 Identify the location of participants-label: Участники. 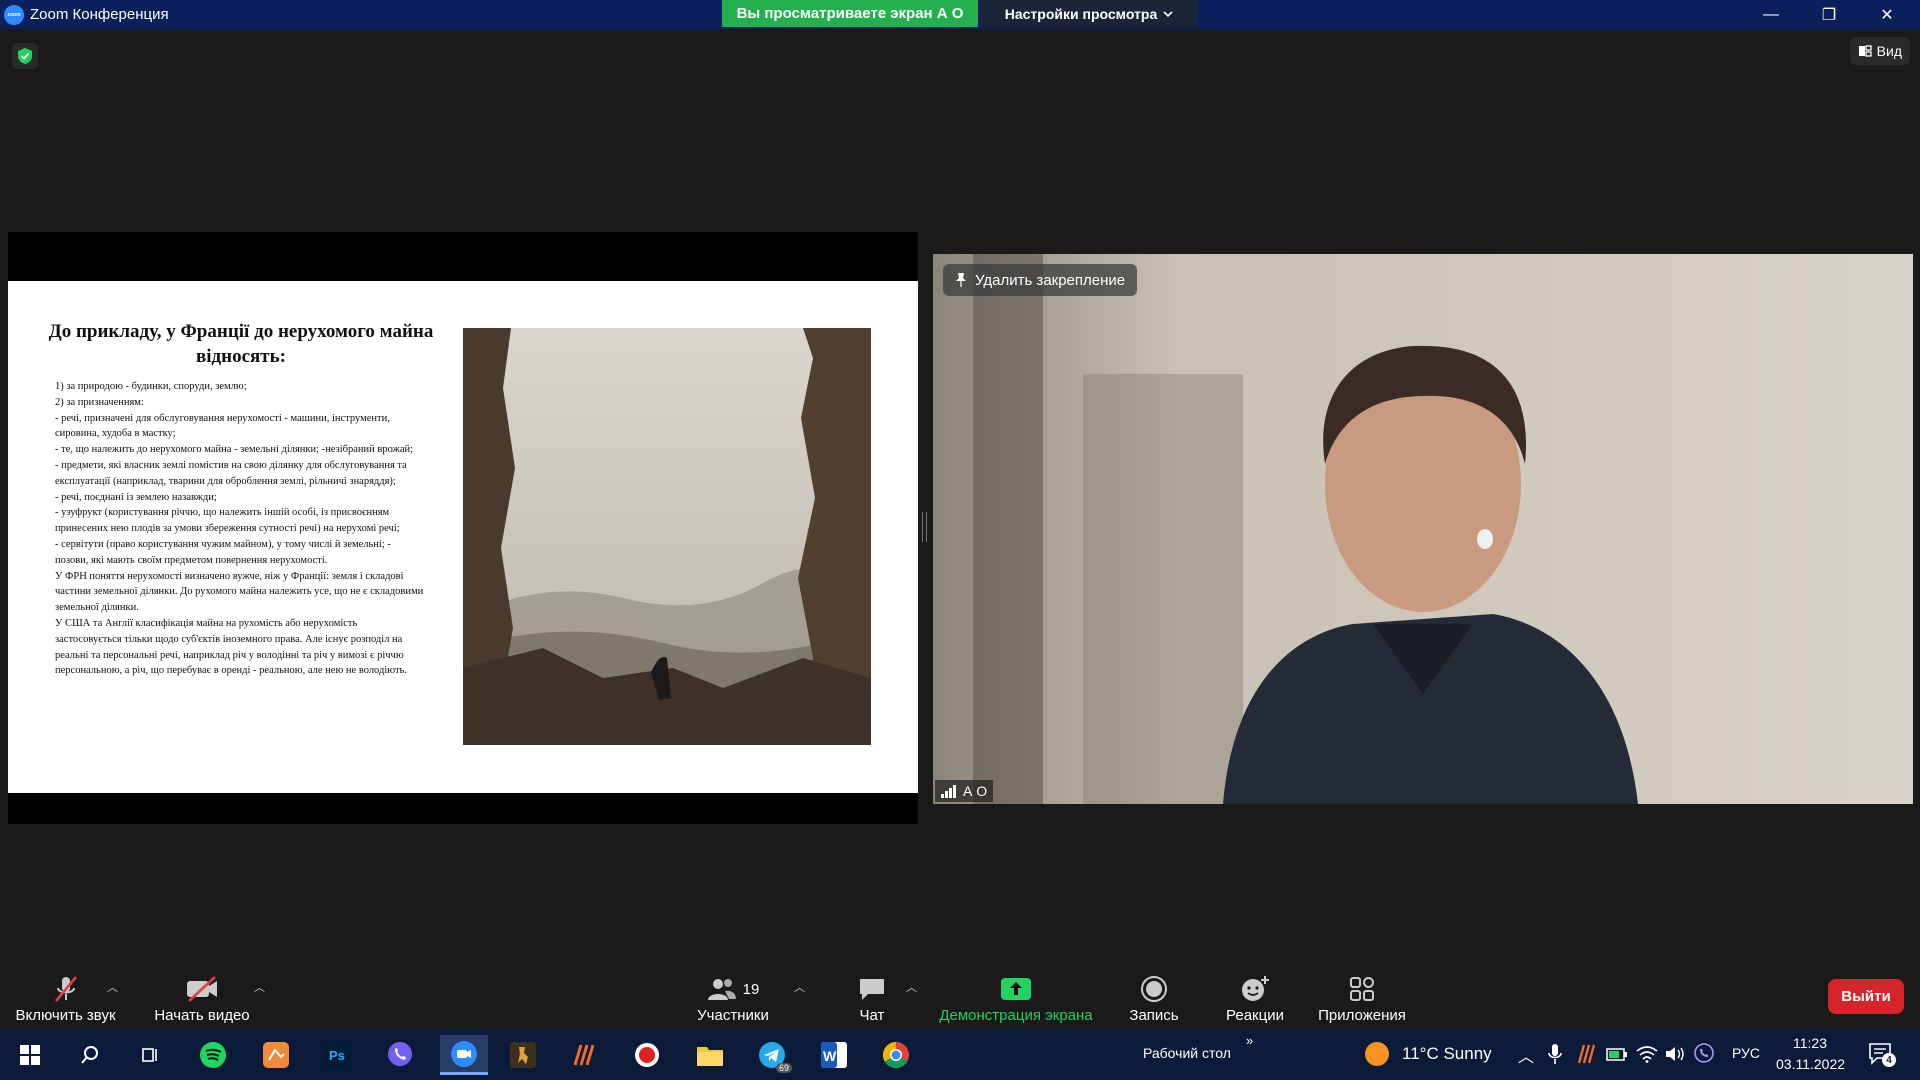
(733, 1015).